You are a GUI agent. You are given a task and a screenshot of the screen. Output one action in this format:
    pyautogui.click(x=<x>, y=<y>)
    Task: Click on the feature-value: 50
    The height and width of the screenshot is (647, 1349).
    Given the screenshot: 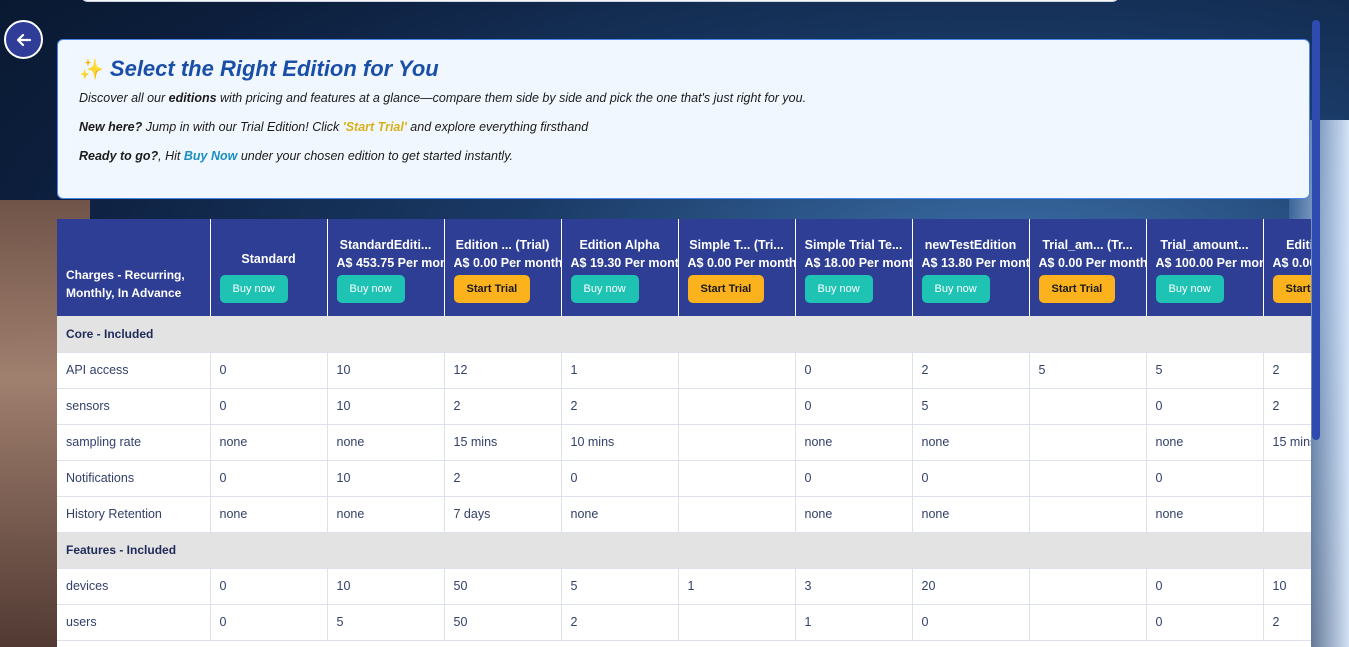 What is the action you would take?
    pyautogui.click(x=503, y=622)
    